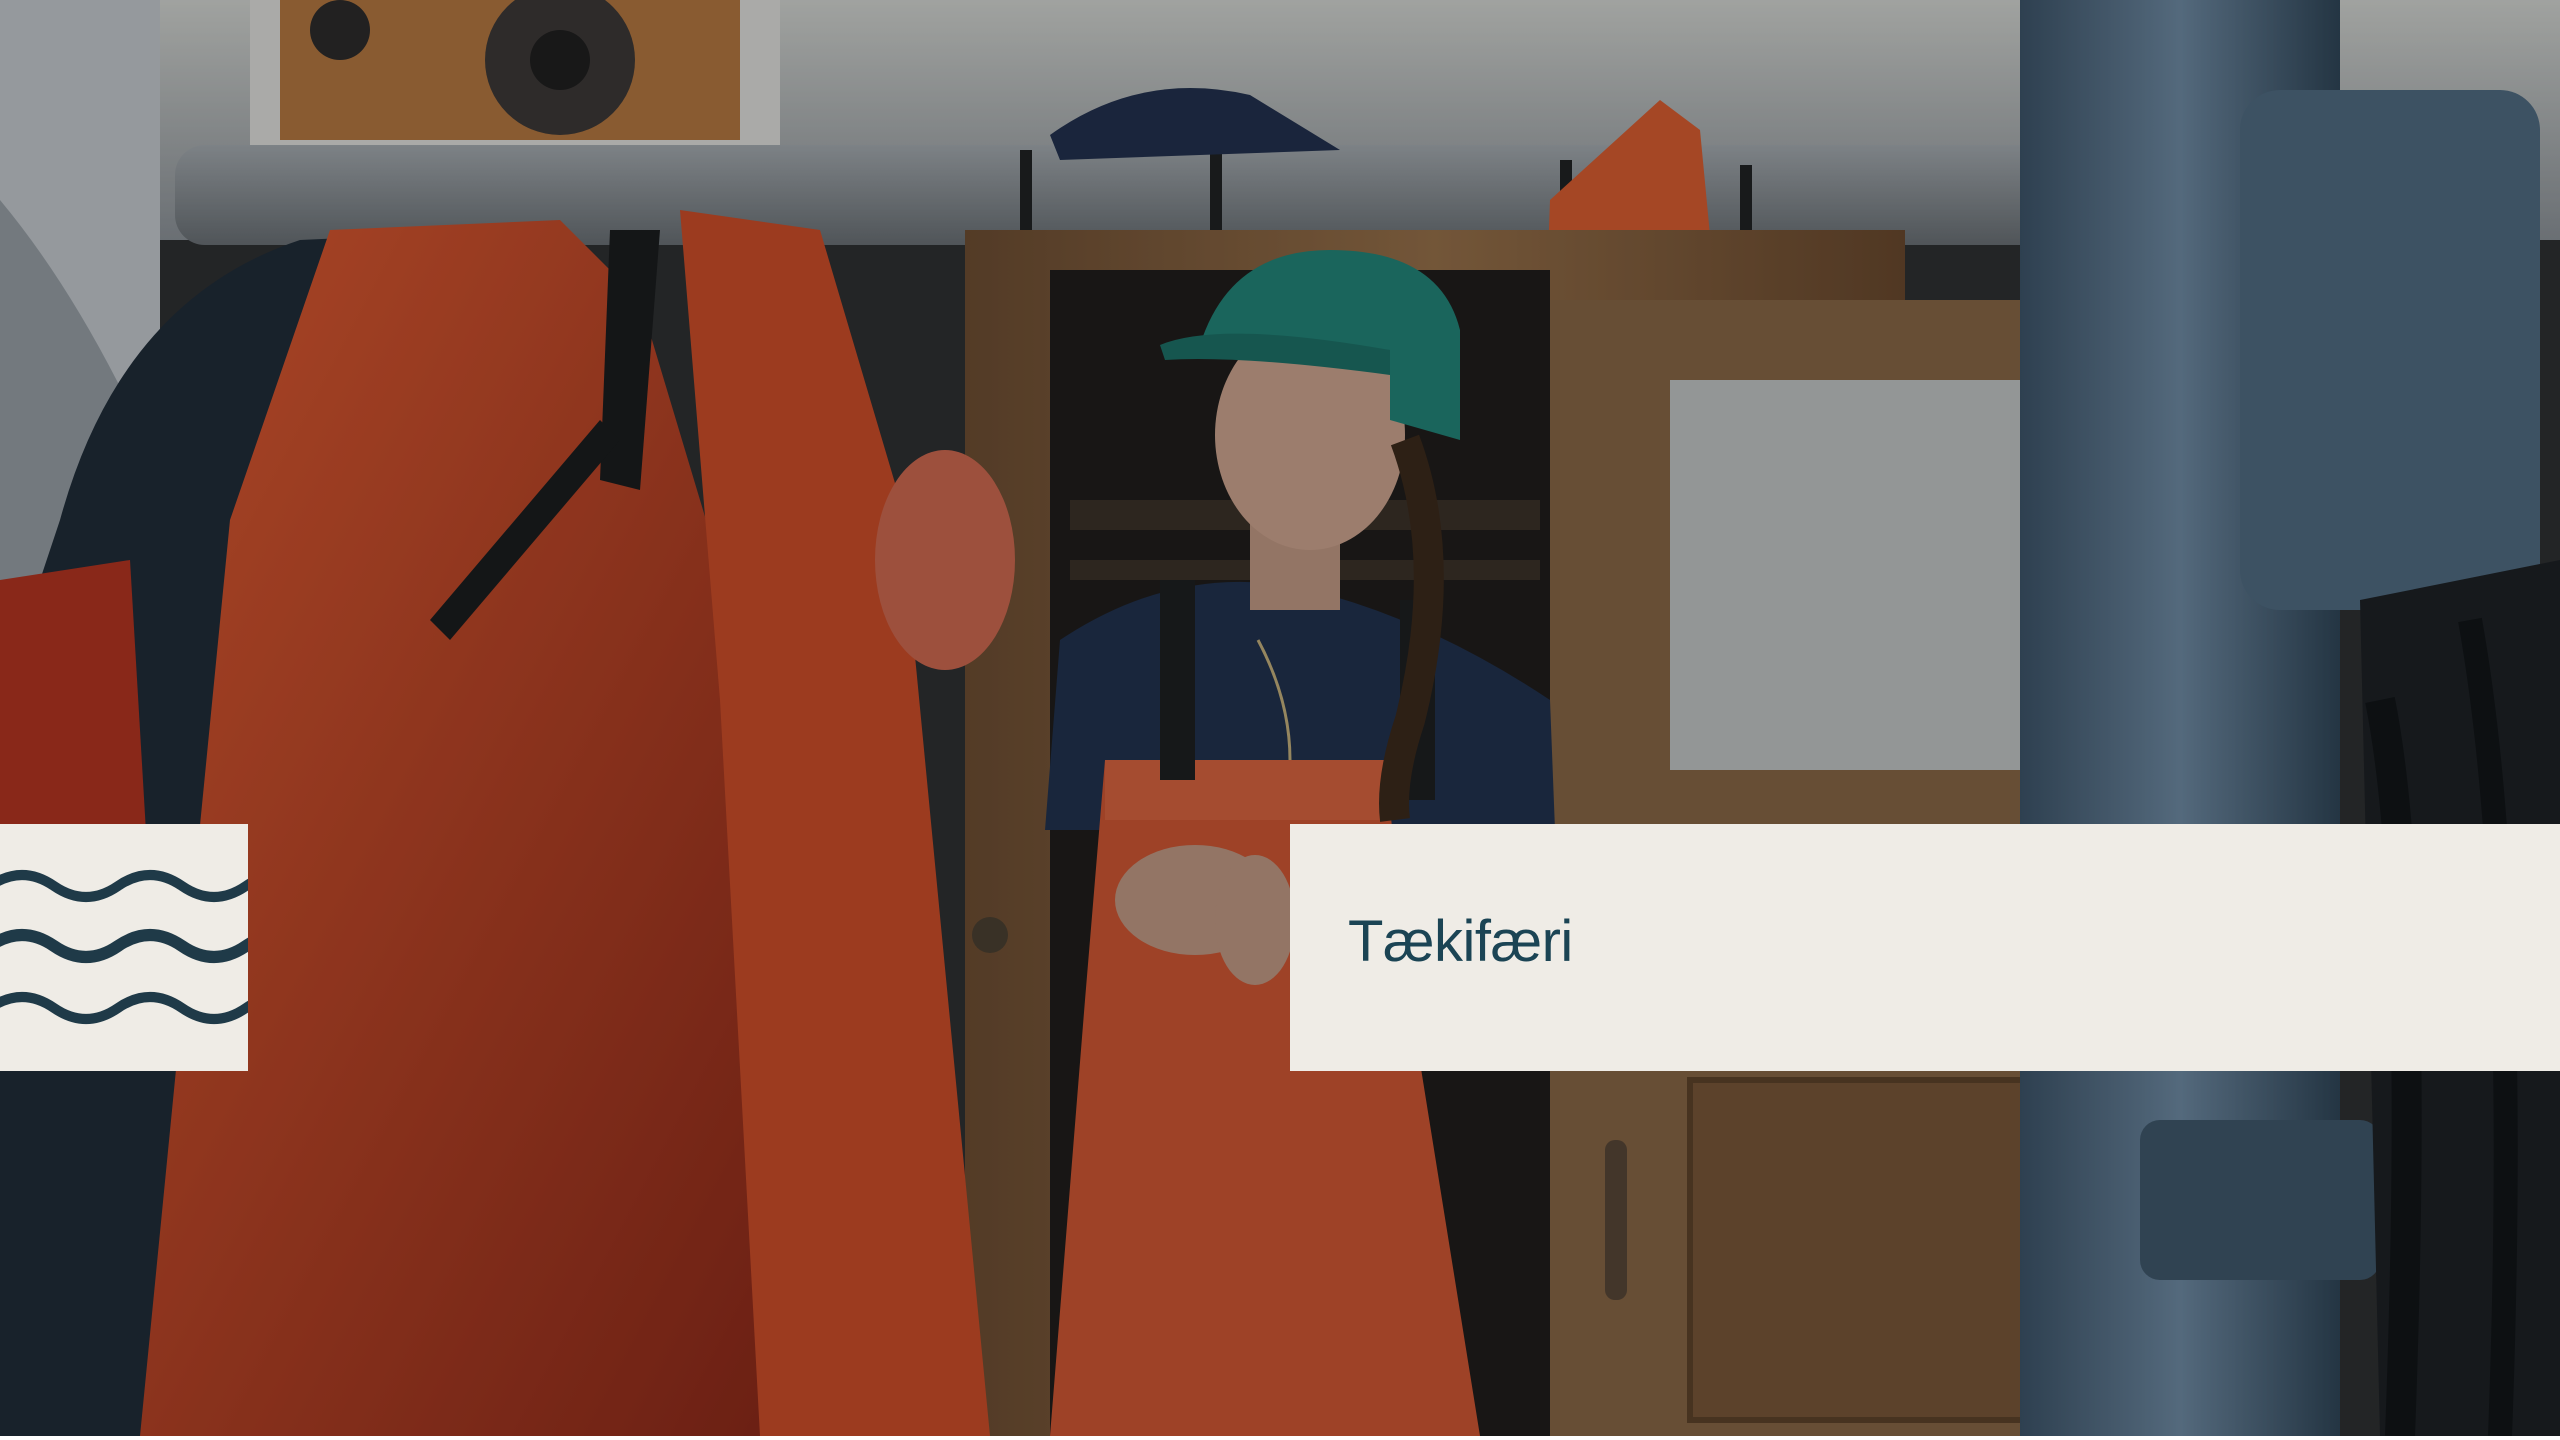 This screenshot has width=2560, height=1440. I want to click on title-banner: Tækifæri, so click(1925, 947).